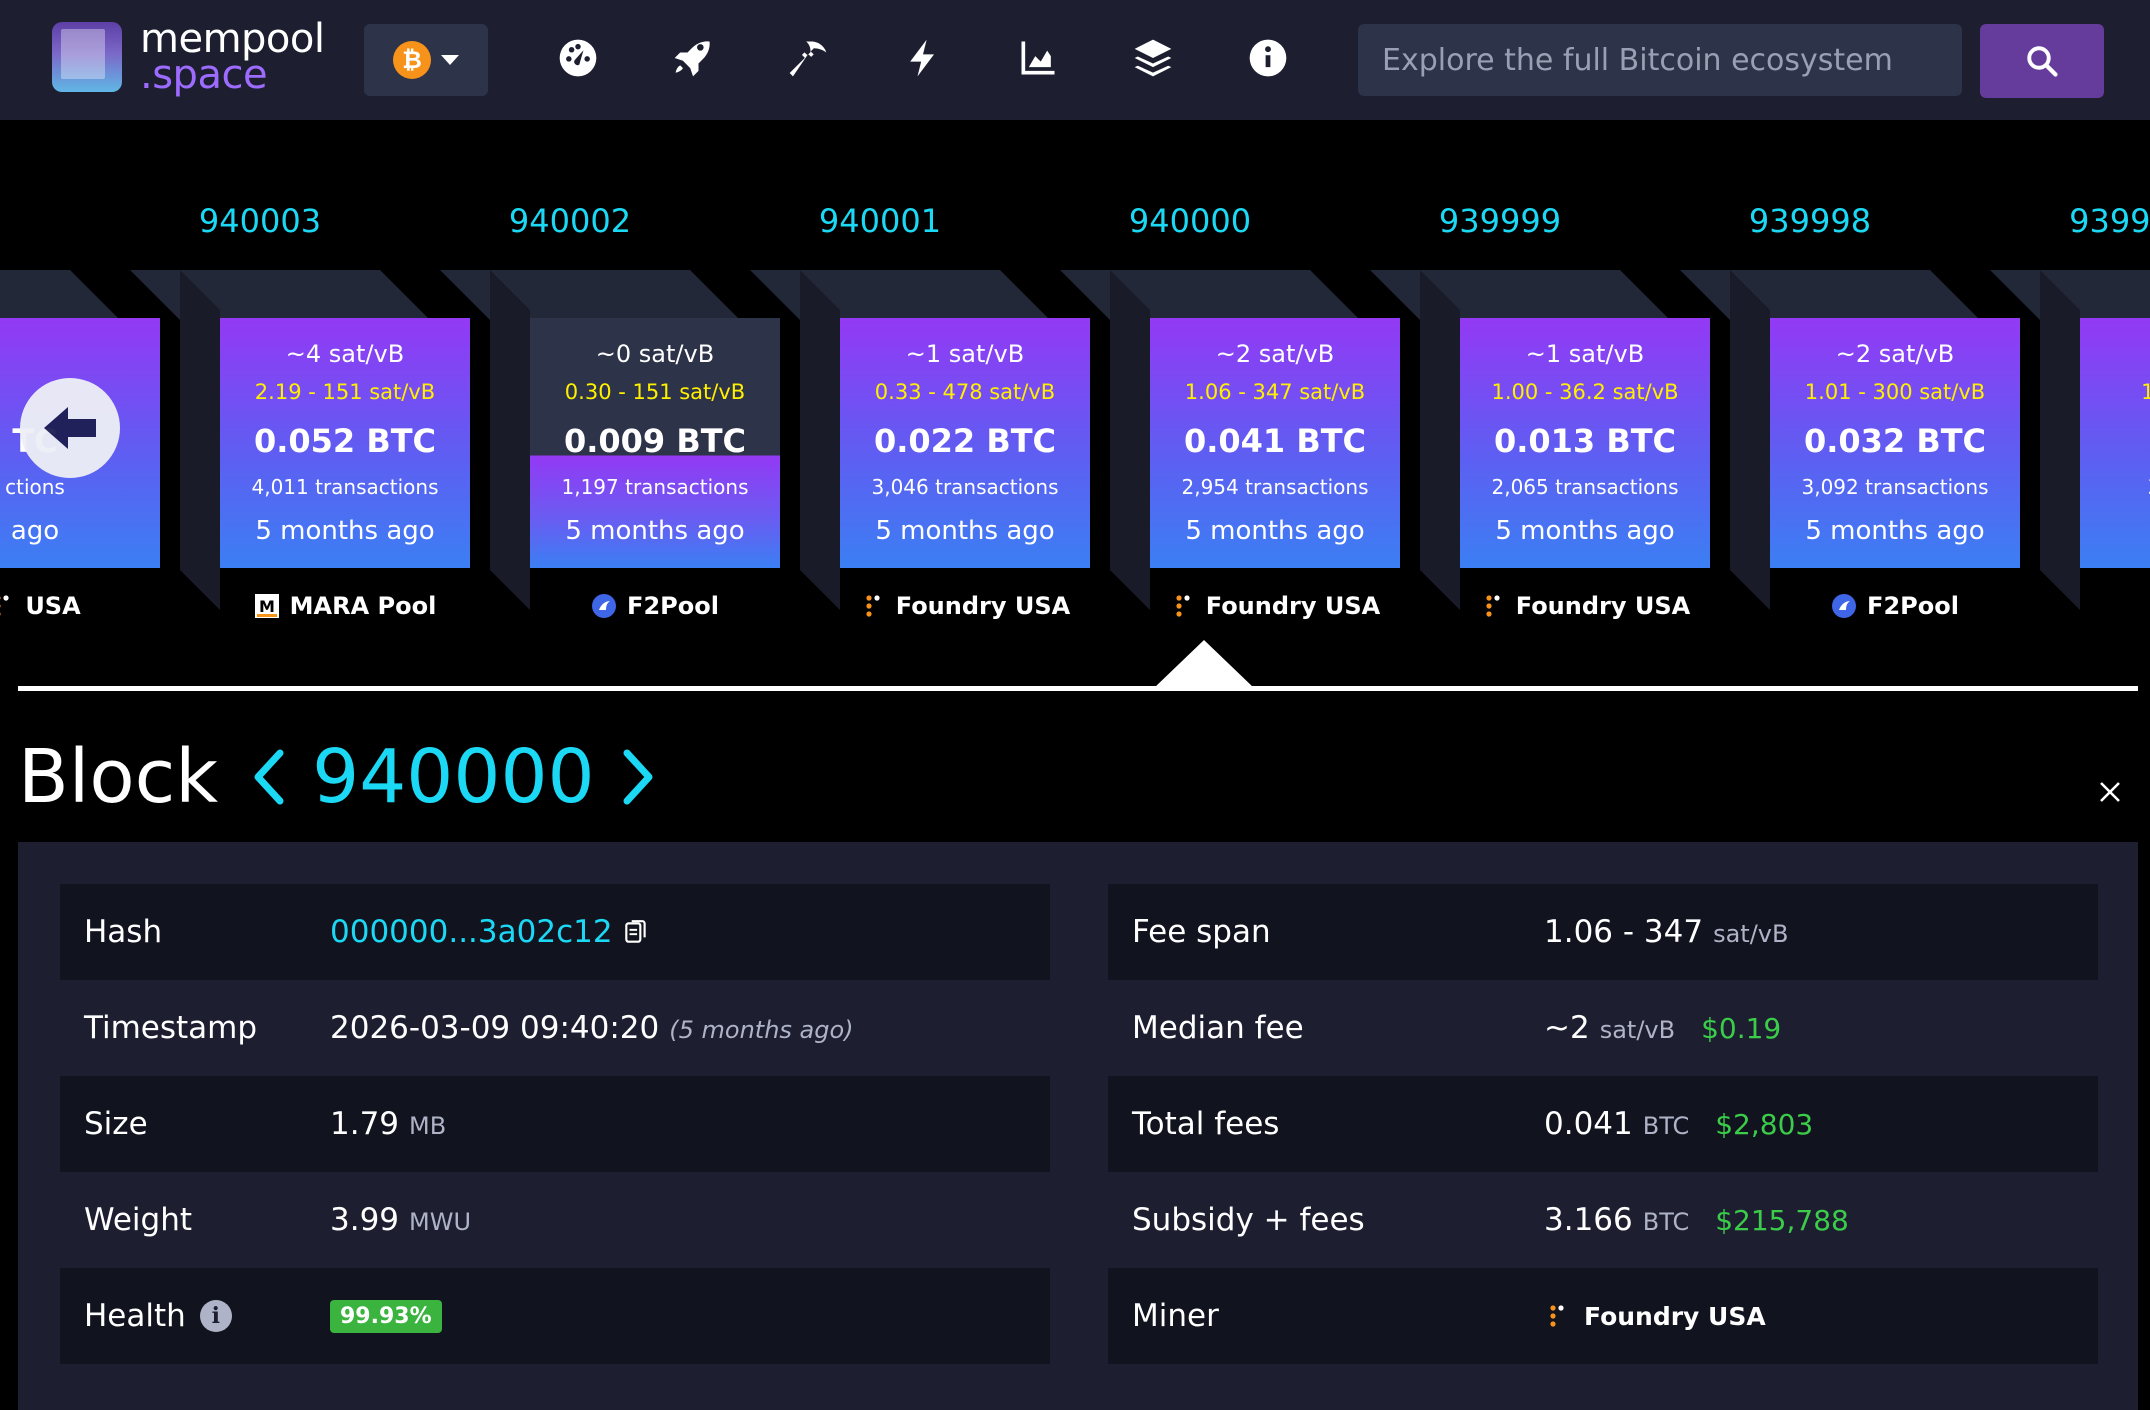 This screenshot has height=1410, width=2150. What do you see at coordinates (2115, 606) in the screenshot?
I see `block-pool-link: Found` at bounding box center [2115, 606].